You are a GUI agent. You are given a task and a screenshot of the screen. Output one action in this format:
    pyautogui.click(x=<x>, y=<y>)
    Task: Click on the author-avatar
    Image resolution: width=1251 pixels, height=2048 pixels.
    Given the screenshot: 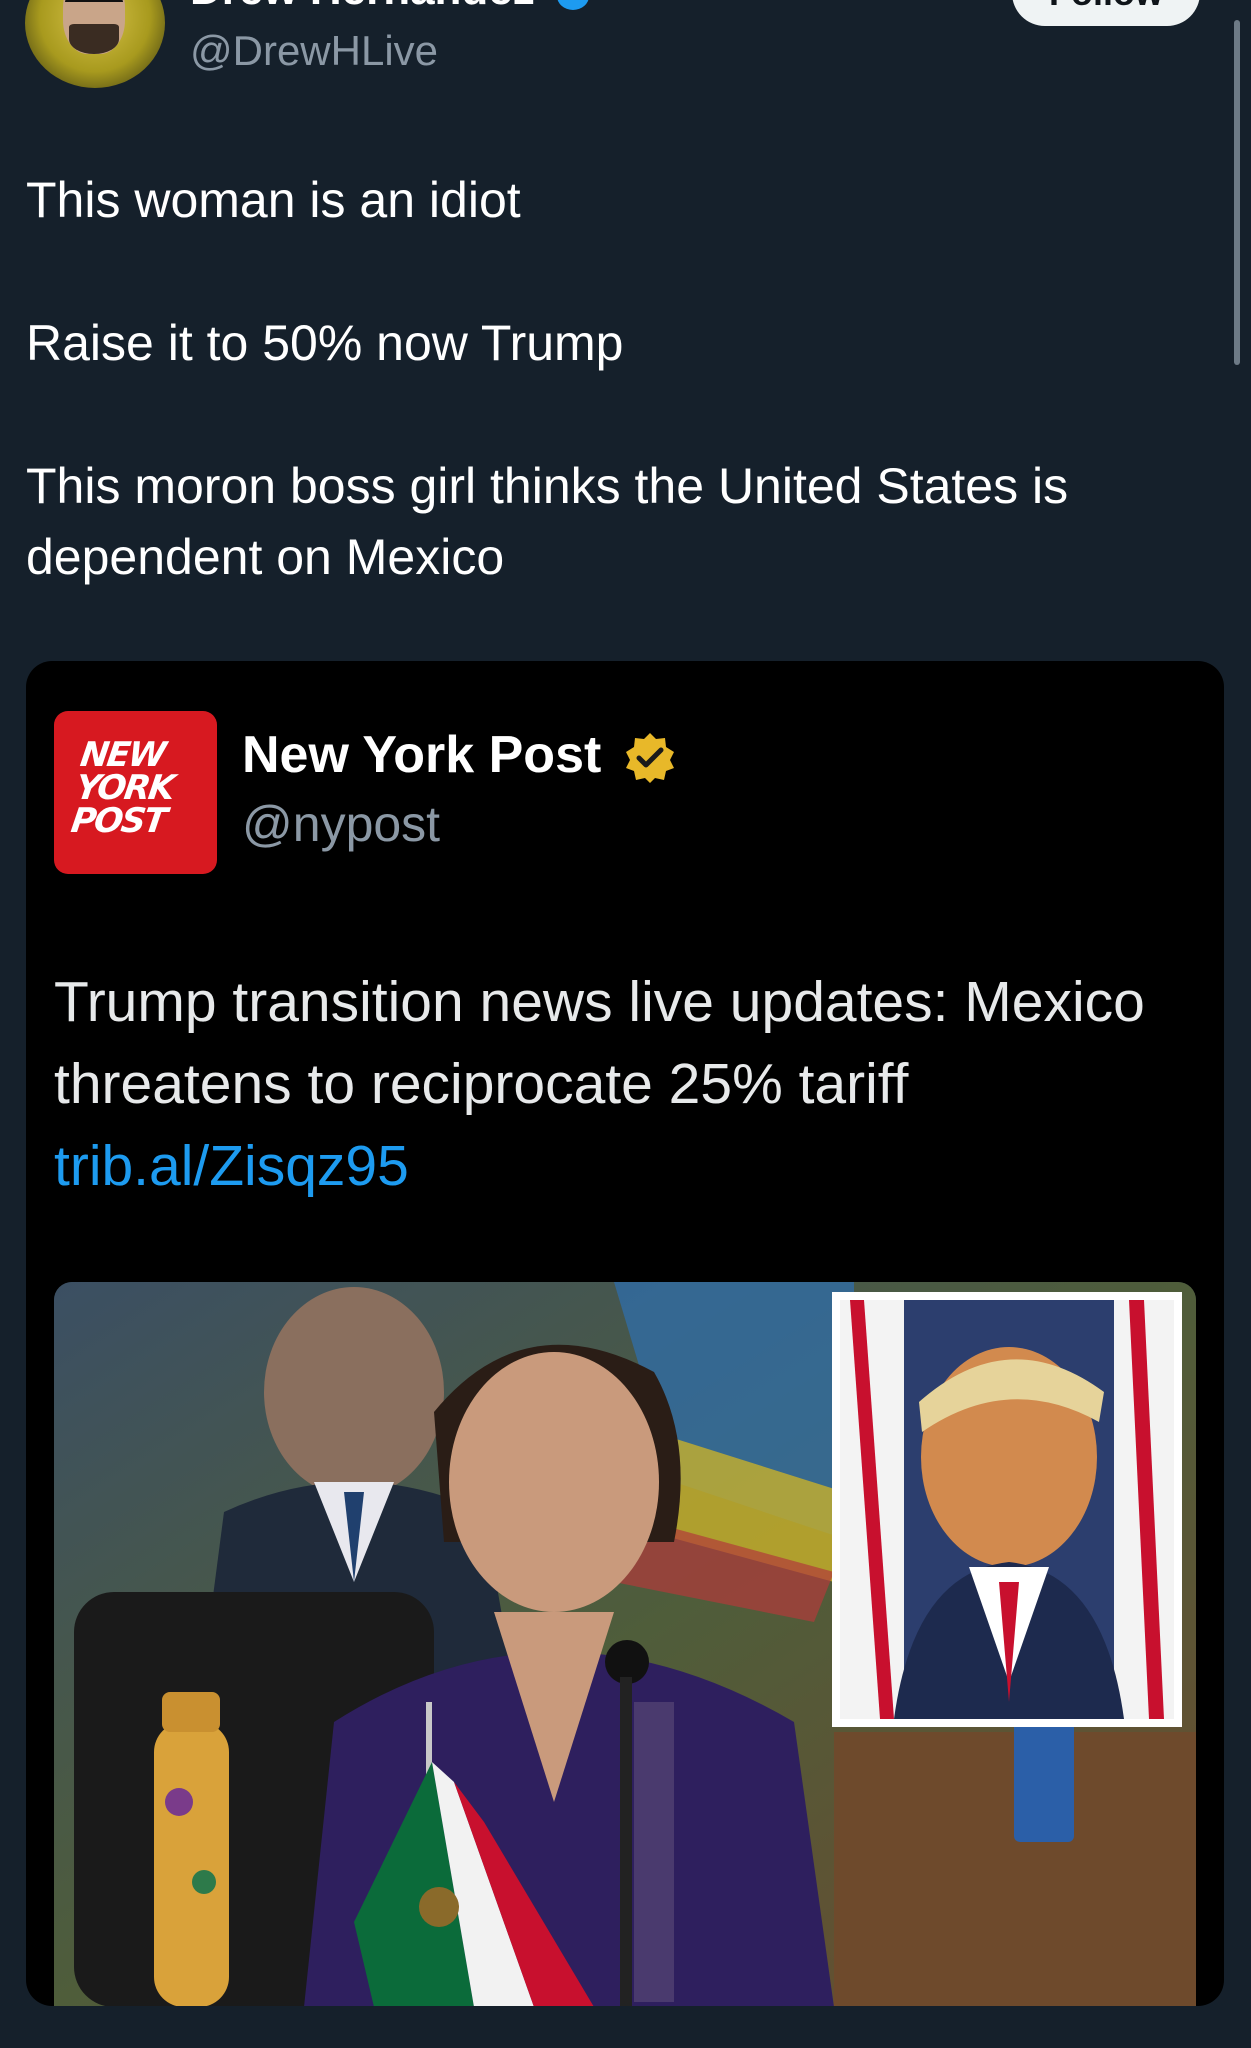 What is the action you would take?
    pyautogui.click(x=95, y=44)
    